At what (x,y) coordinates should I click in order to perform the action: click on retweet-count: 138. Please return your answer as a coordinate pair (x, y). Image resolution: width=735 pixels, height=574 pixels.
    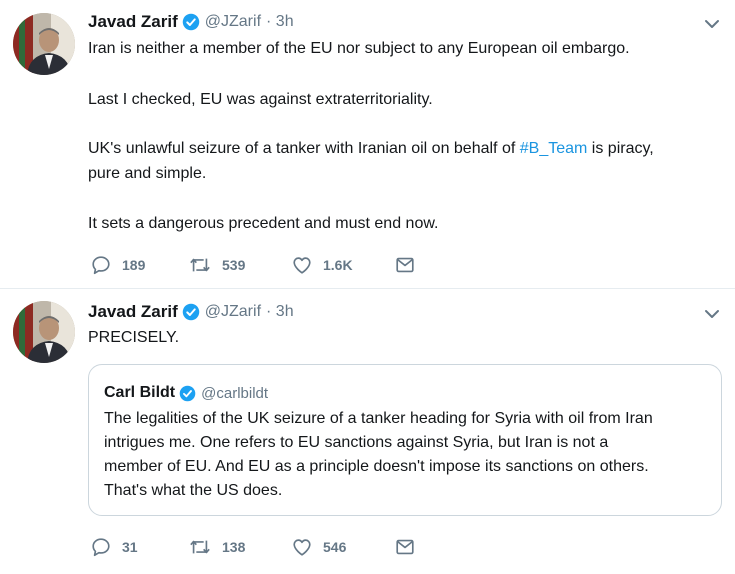
    Looking at the image, I should click on (234, 547).